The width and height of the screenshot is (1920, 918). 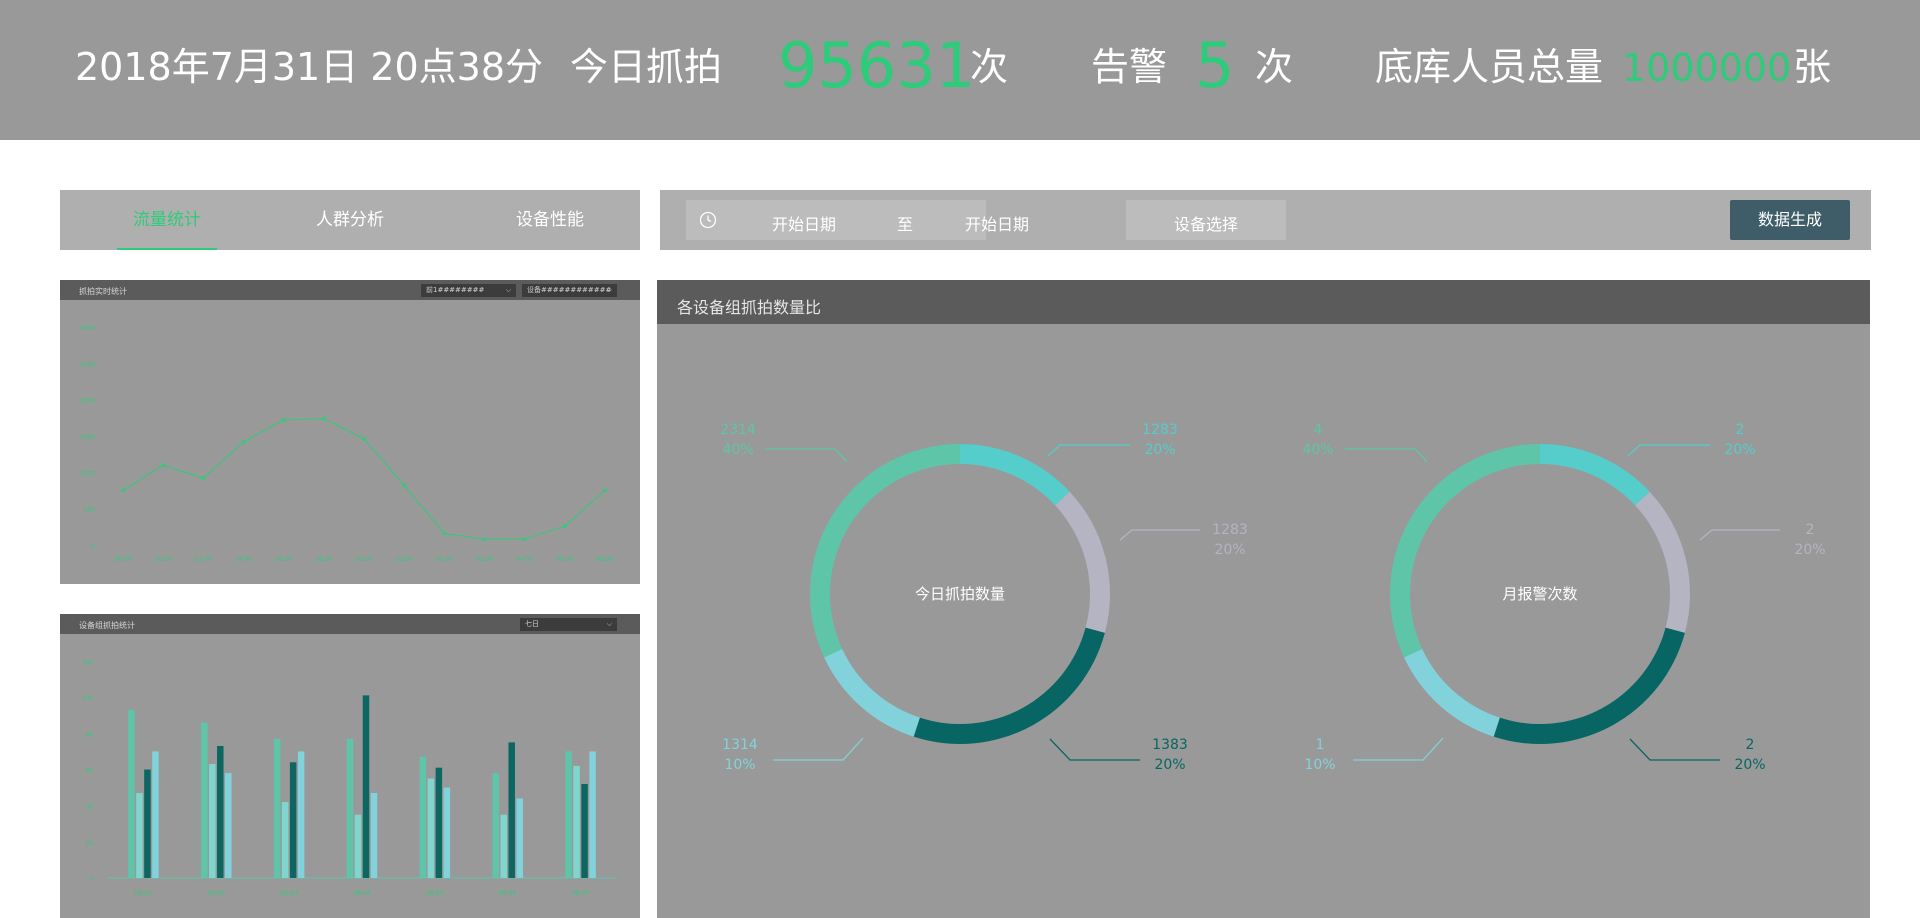 What do you see at coordinates (484, 559) in the screenshot?
I see `x-tick-label: 02:00` at bounding box center [484, 559].